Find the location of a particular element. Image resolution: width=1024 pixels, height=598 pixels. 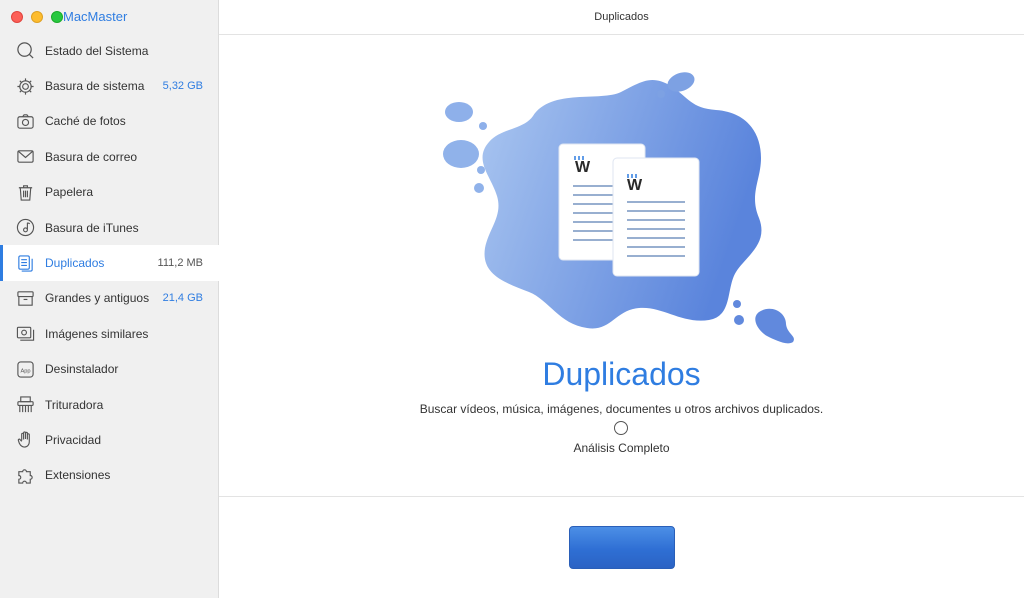

close-window-button is located at coordinates (17, 17).